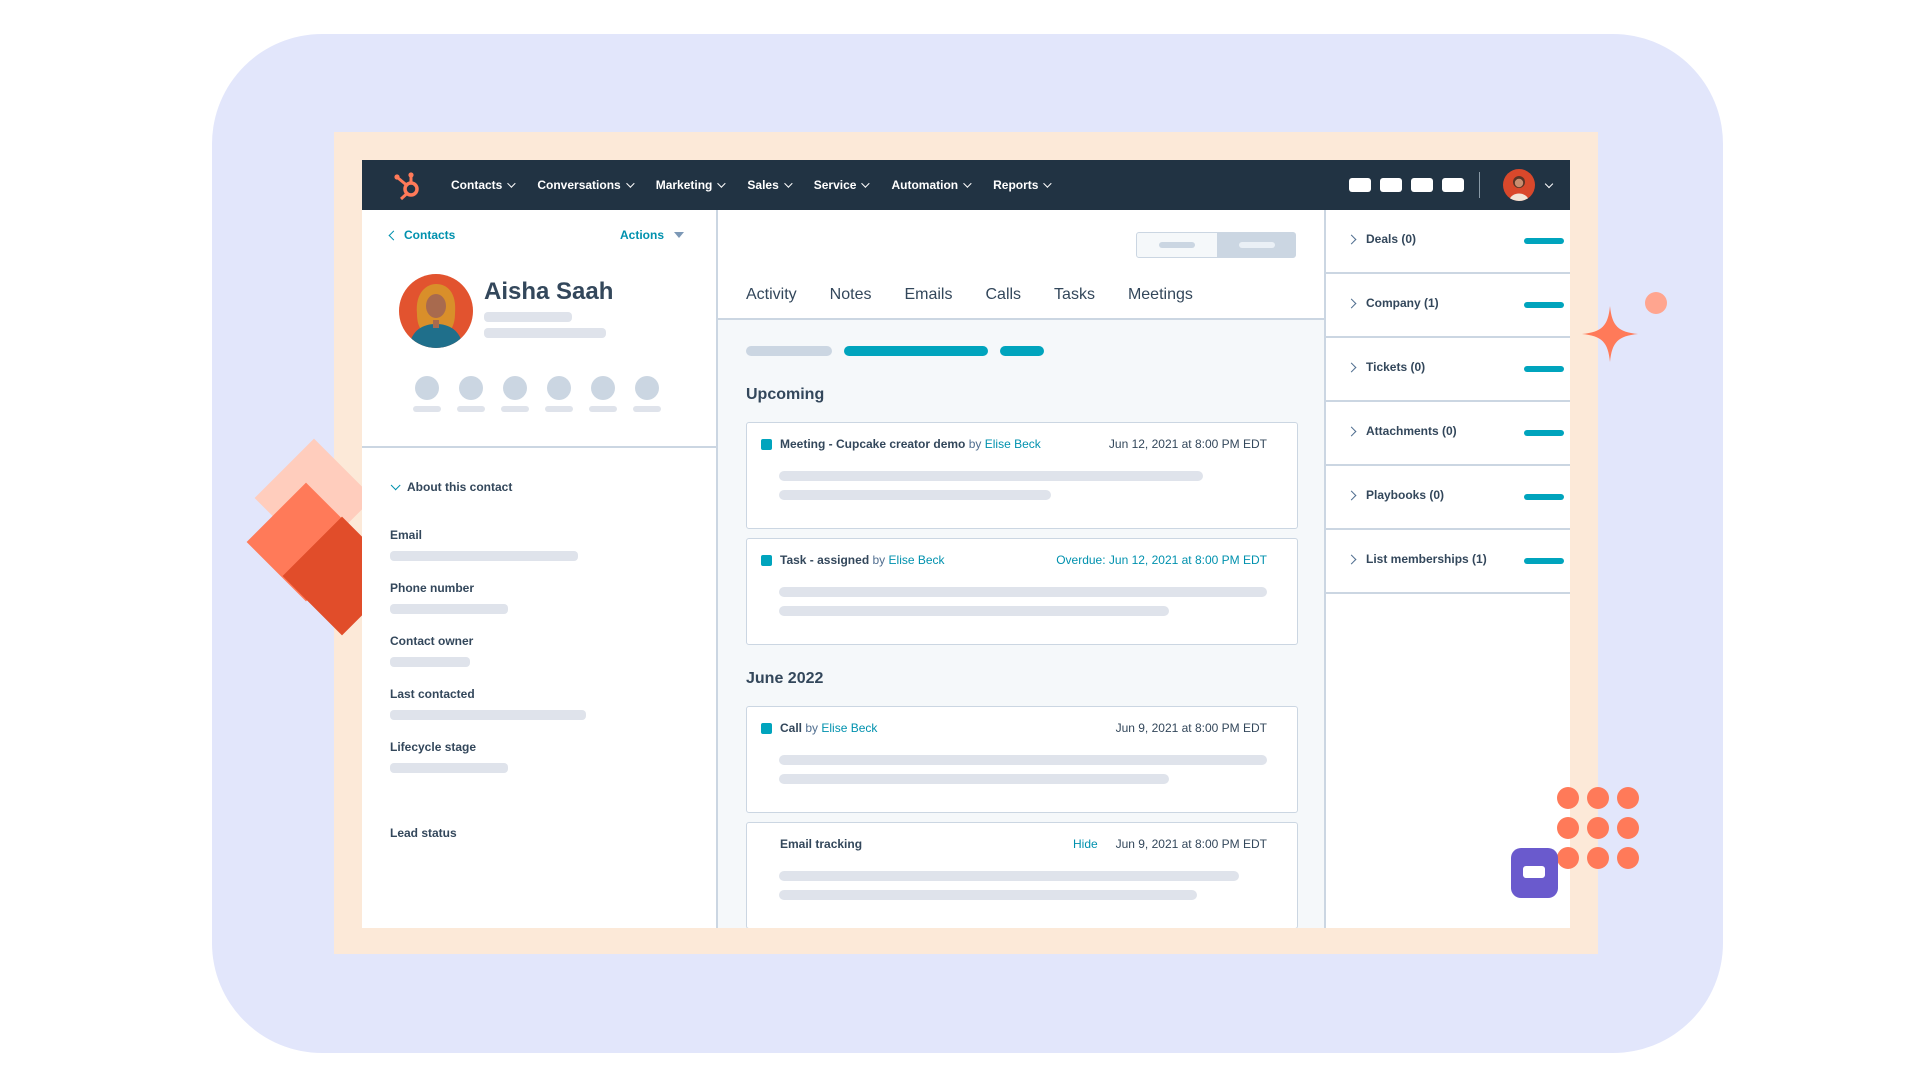  What do you see at coordinates (477, 185) in the screenshot?
I see `nav-item-label: Contacts` at bounding box center [477, 185].